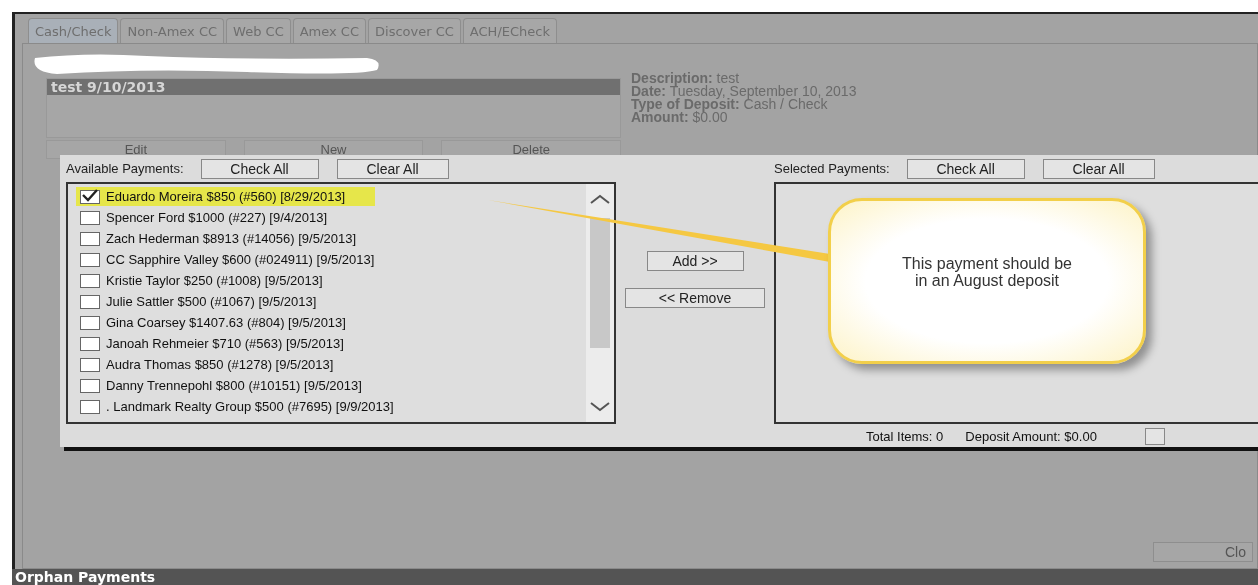 This screenshot has width=1258, height=585. Describe the element at coordinates (600, 303) in the screenshot. I see `scrollbar` at that location.